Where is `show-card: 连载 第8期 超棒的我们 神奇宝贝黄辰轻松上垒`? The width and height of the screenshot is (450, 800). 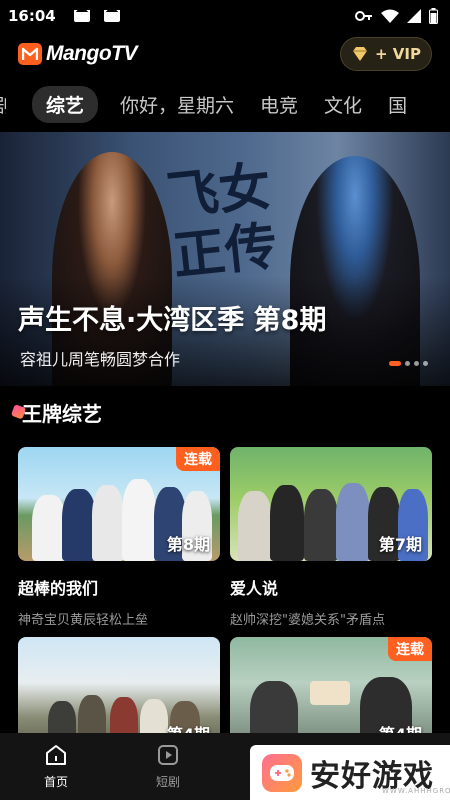
show-card: 连载 第8期 超棒的我们 神奇宝贝黄辰轻松上垒 is located at coordinates (119, 537).